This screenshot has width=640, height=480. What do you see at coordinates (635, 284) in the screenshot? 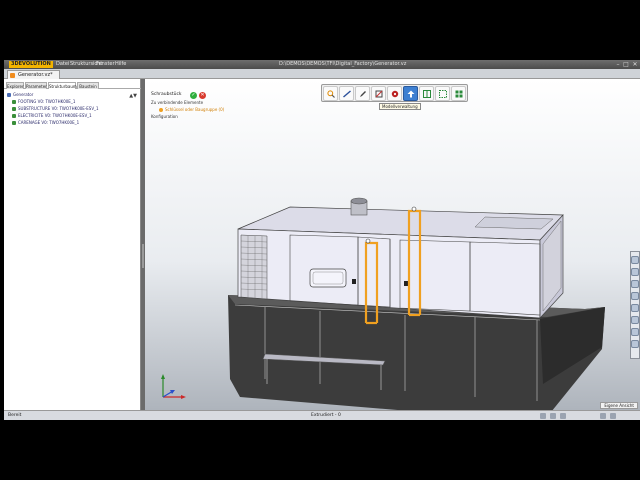
I see `view-right-icon` at bounding box center [635, 284].